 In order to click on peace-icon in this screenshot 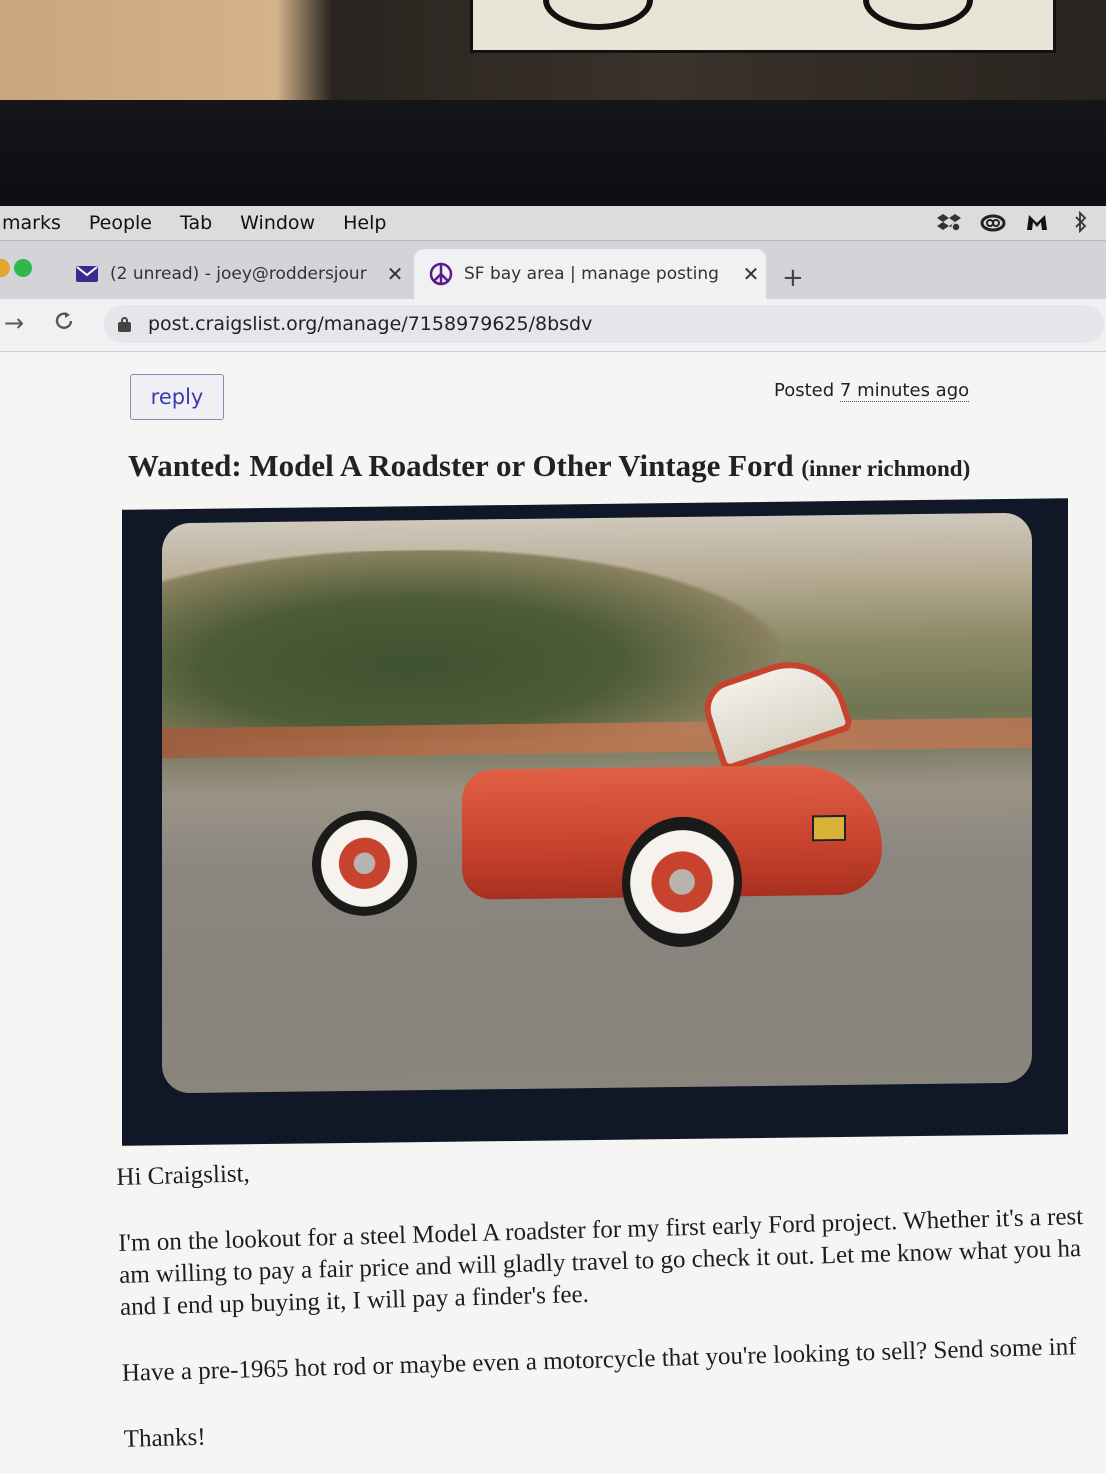, I will do `click(441, 274)`.